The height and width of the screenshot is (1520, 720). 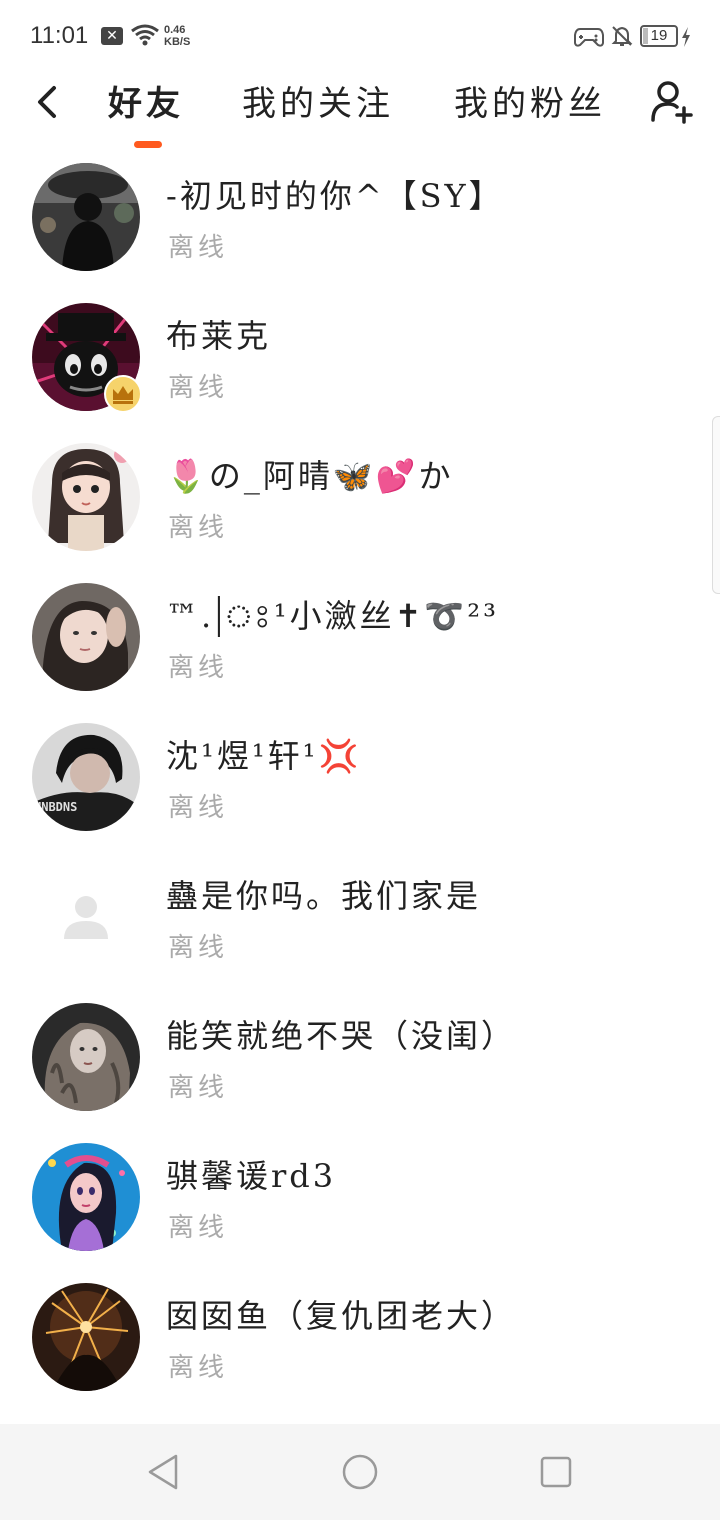 I want to click on friend-name: 布莱克, so click(x=219, y=336).